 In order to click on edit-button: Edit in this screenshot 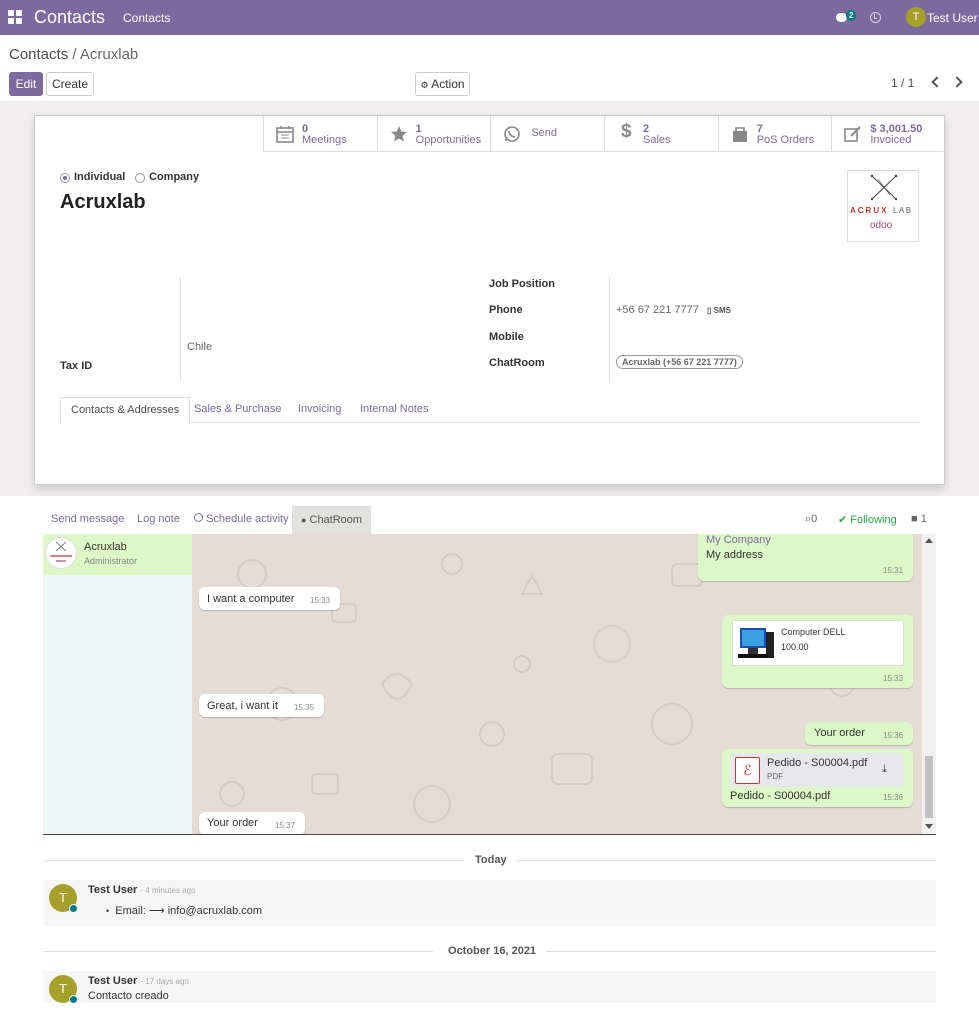, I will do `click(26, 84)`.